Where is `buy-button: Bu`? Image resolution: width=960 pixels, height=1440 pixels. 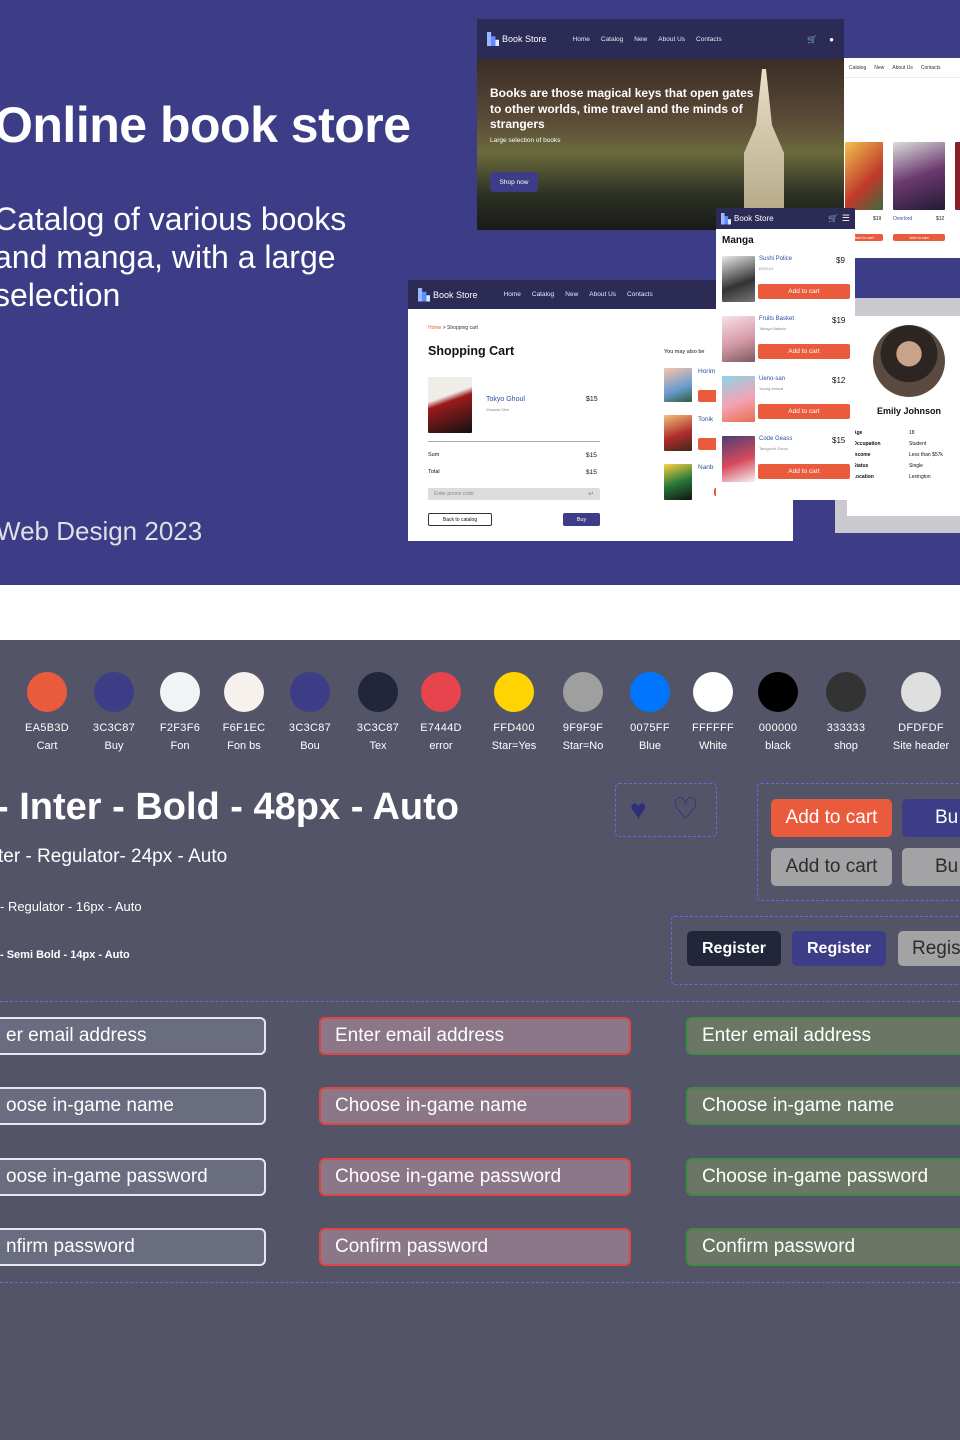
buy-button: Bu is located at coordinates (931, 818).